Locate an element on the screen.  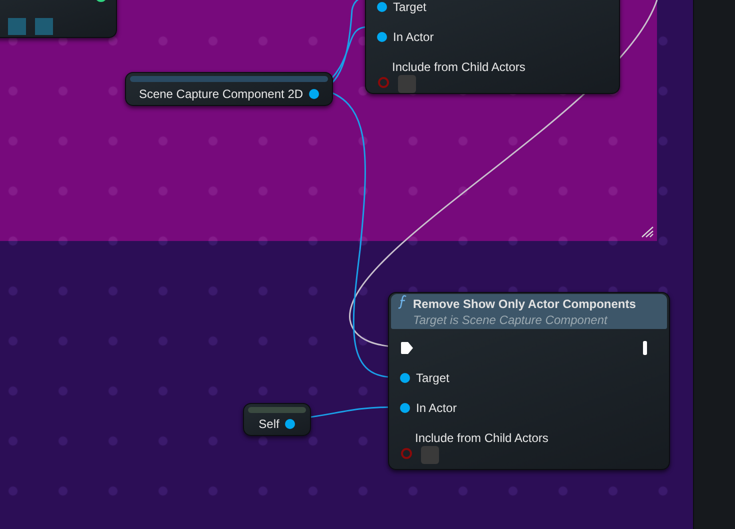
exec-pin-icon is located at coordinates (407, 348).